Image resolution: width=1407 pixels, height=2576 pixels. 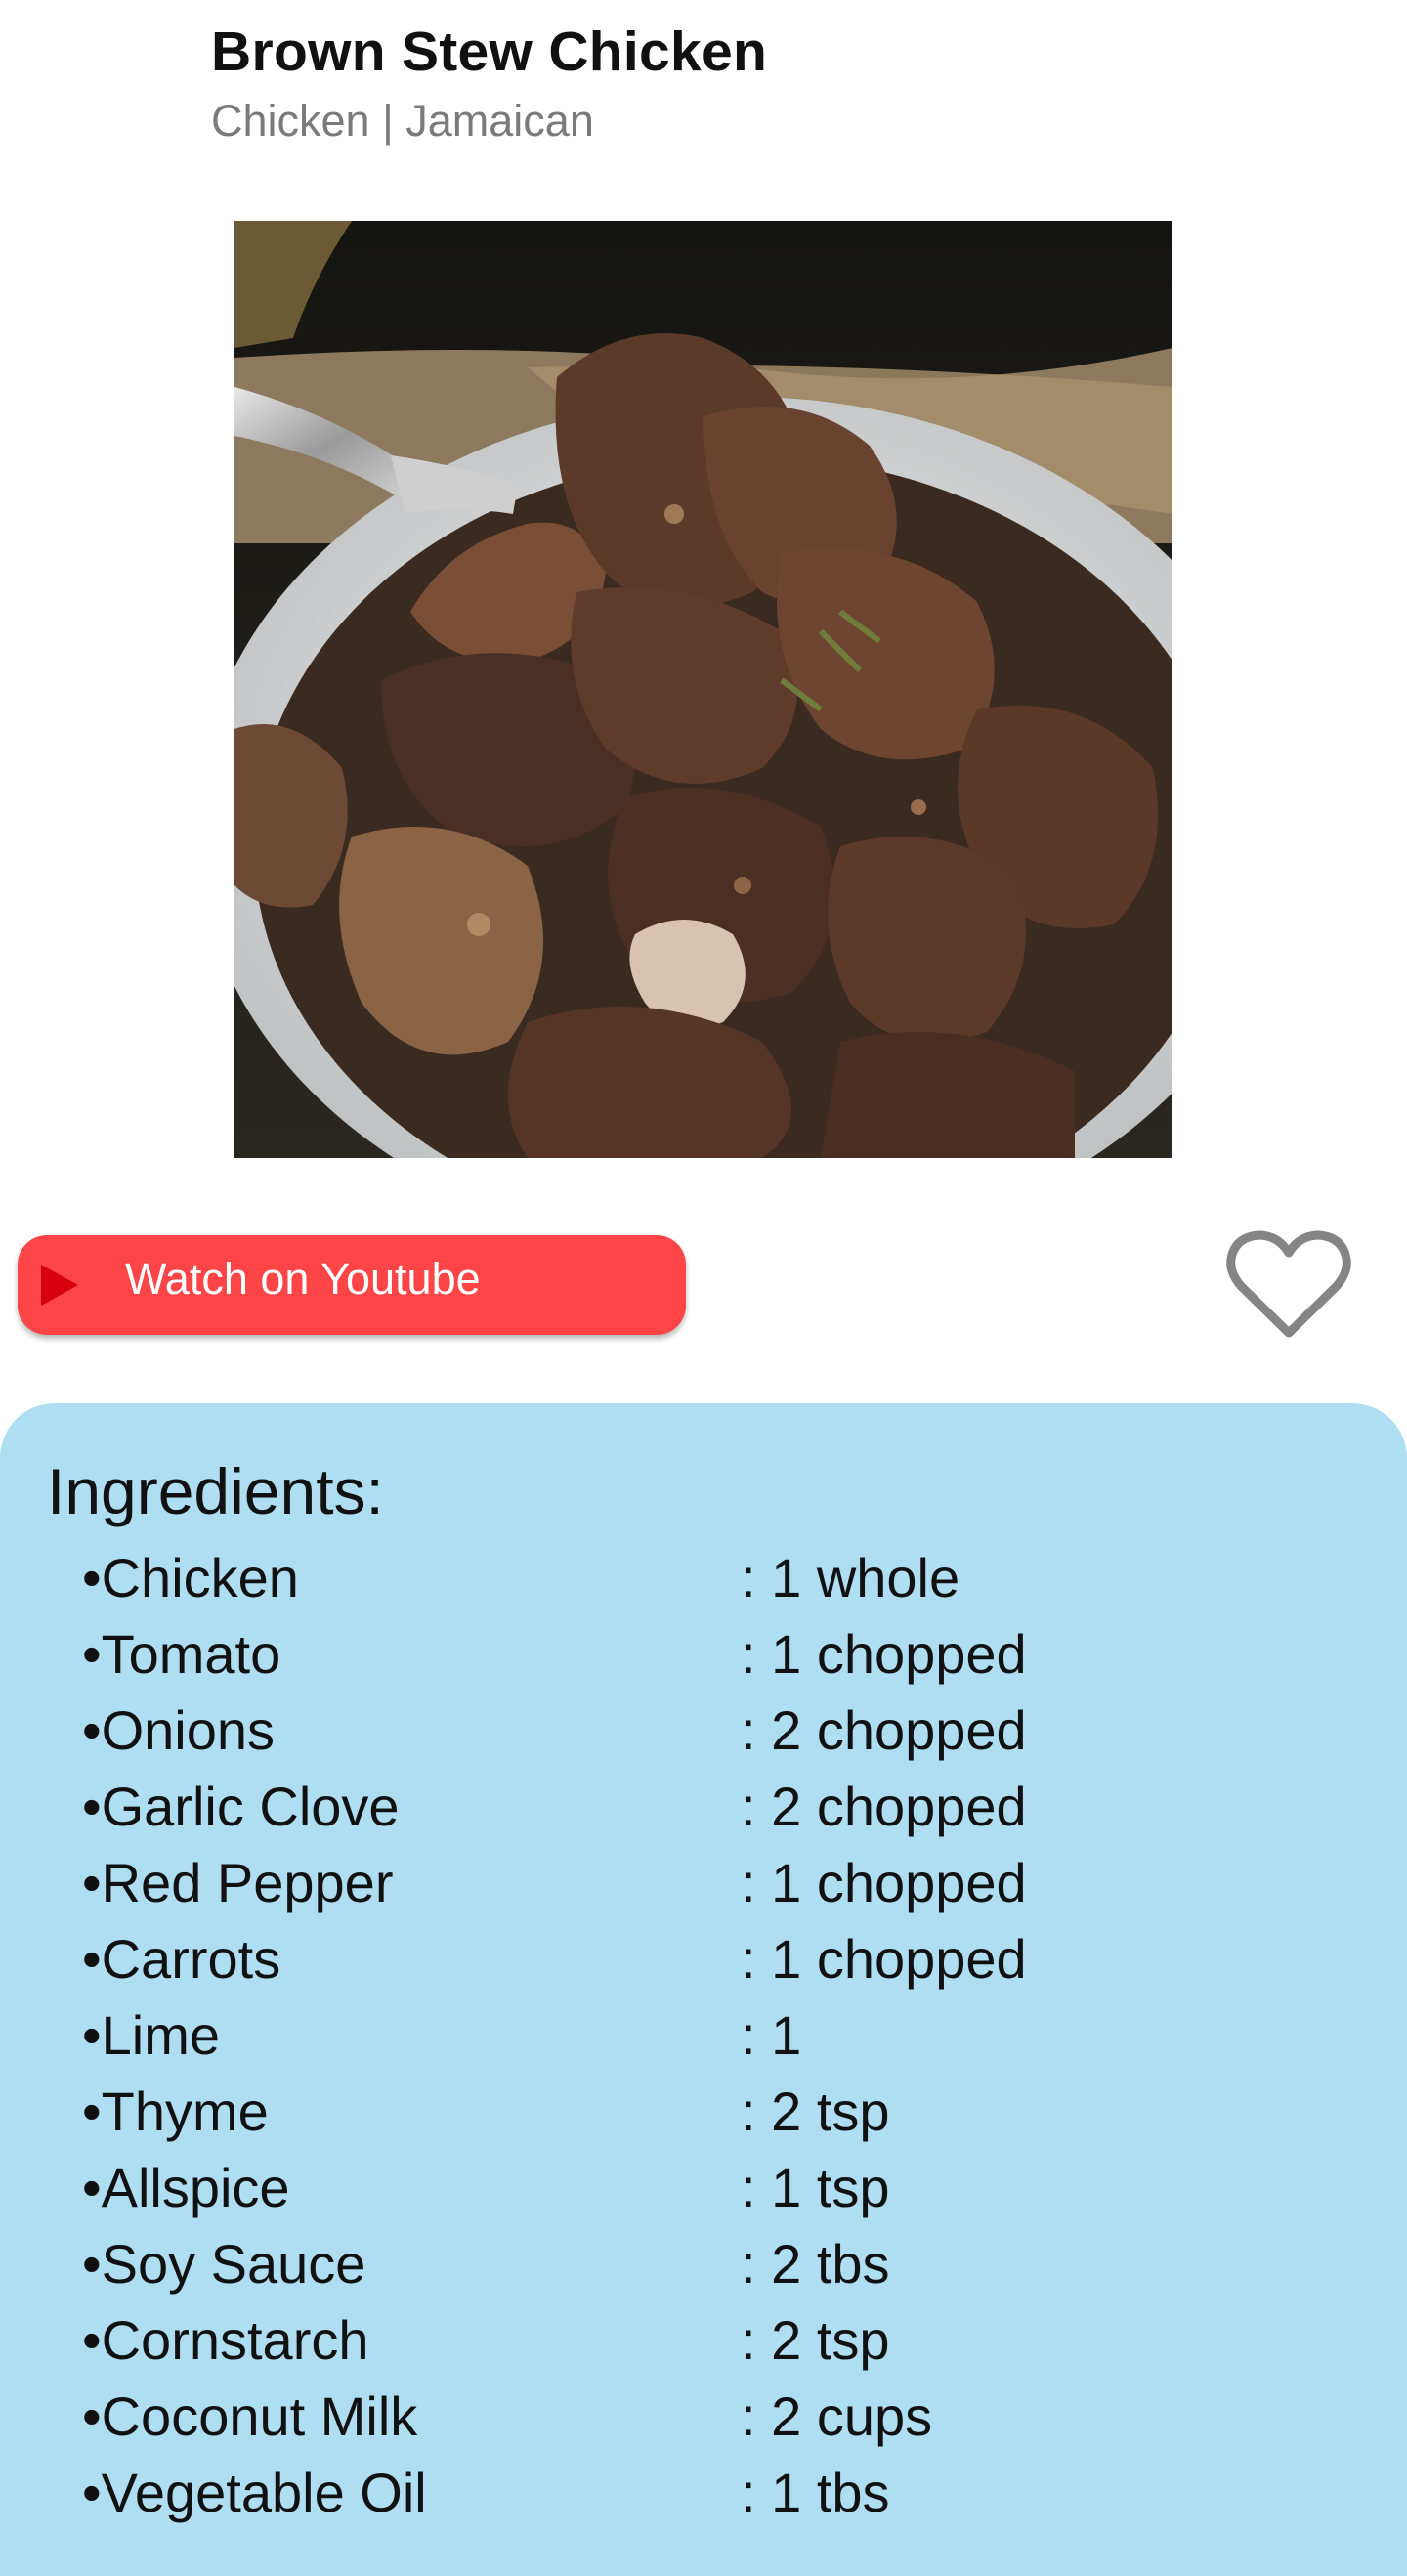 What do you see at coordinates (403, 121) in the screenshot?
I see `recipe-category-area: Chicken | Jamaican` at bounding box center [403, 121].